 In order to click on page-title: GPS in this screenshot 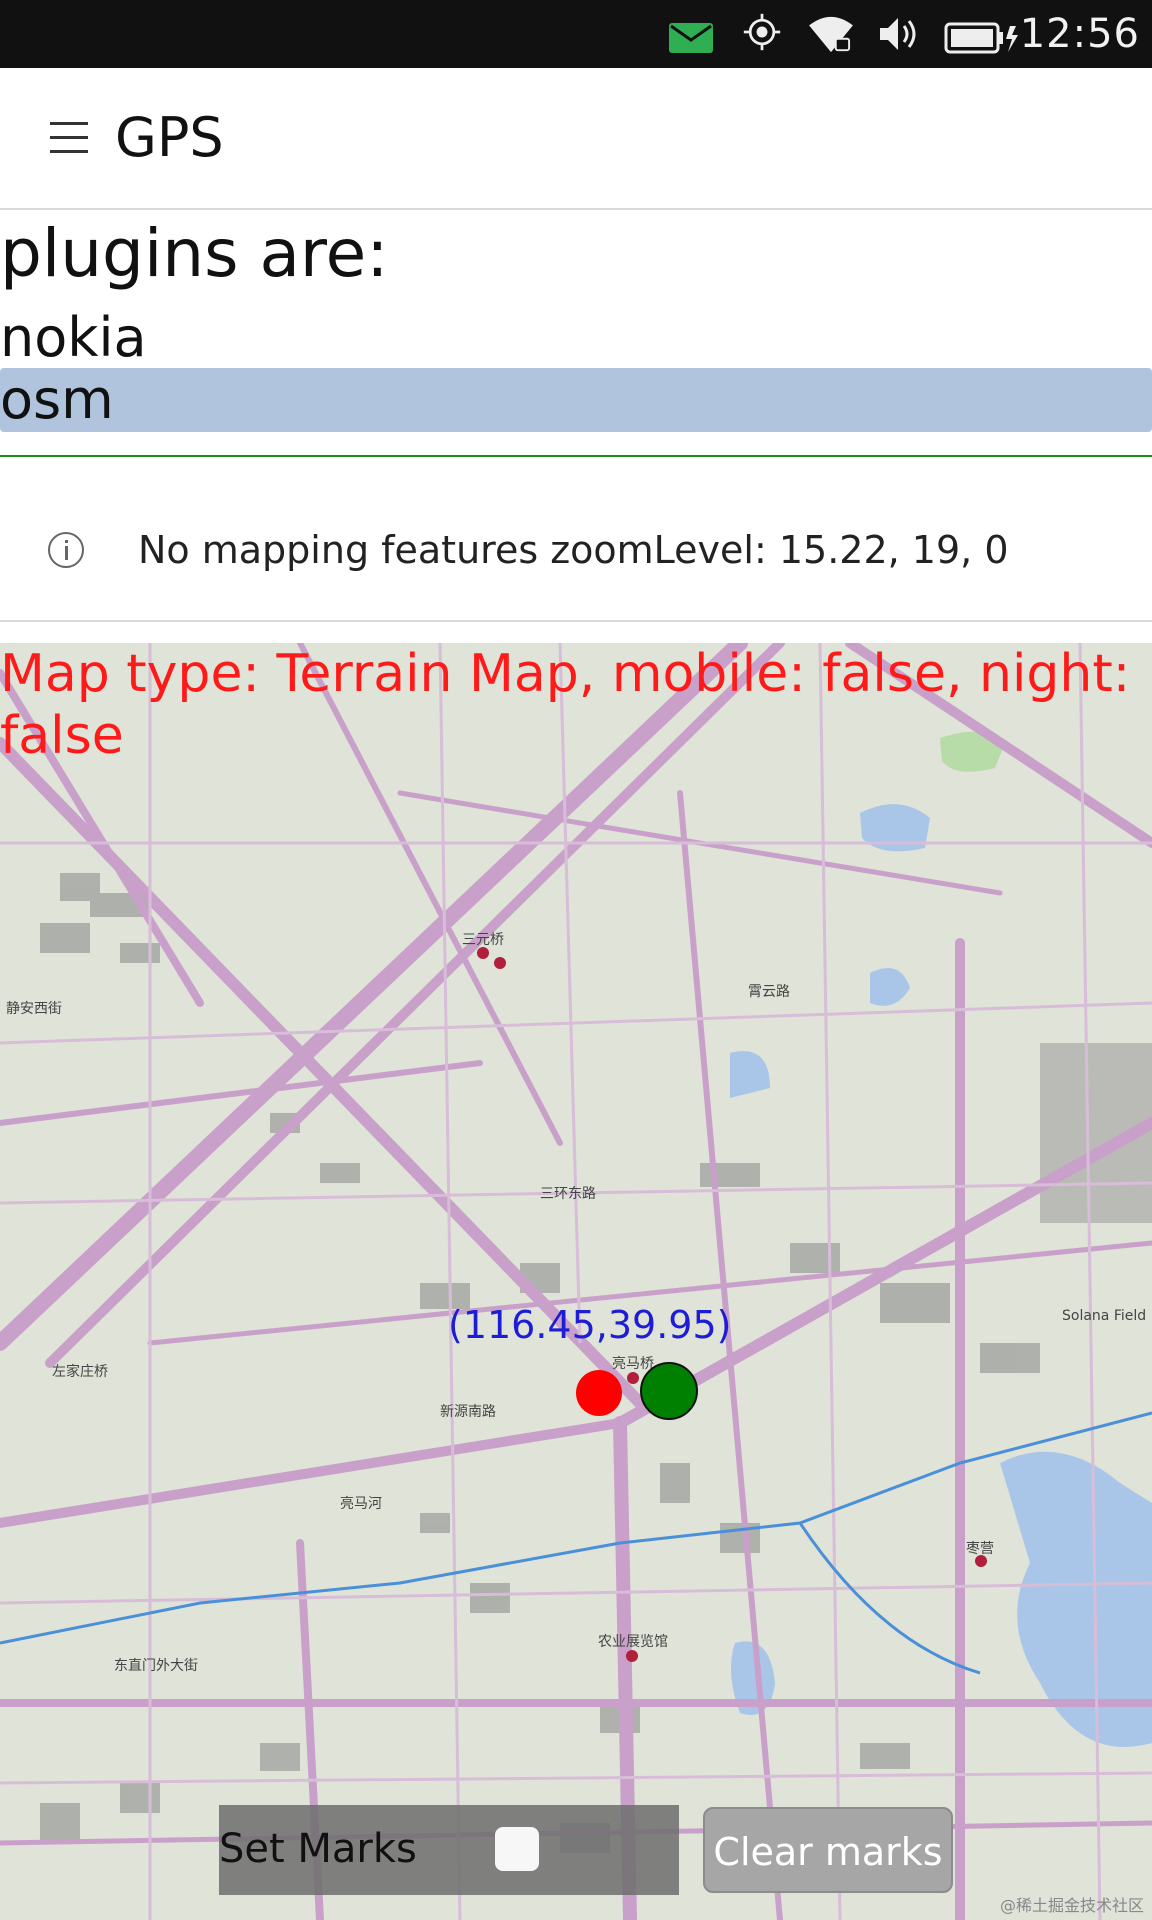, I will do `click(169, 137)`.